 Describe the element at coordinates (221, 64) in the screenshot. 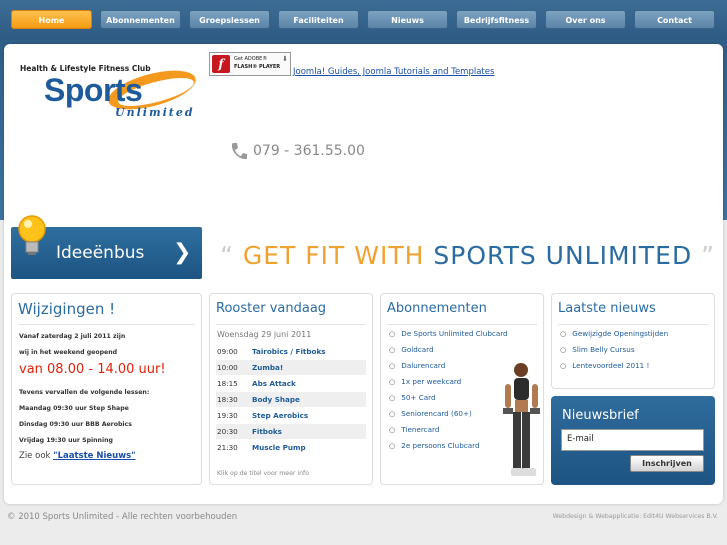

I see `flash-icon: f` at that location.